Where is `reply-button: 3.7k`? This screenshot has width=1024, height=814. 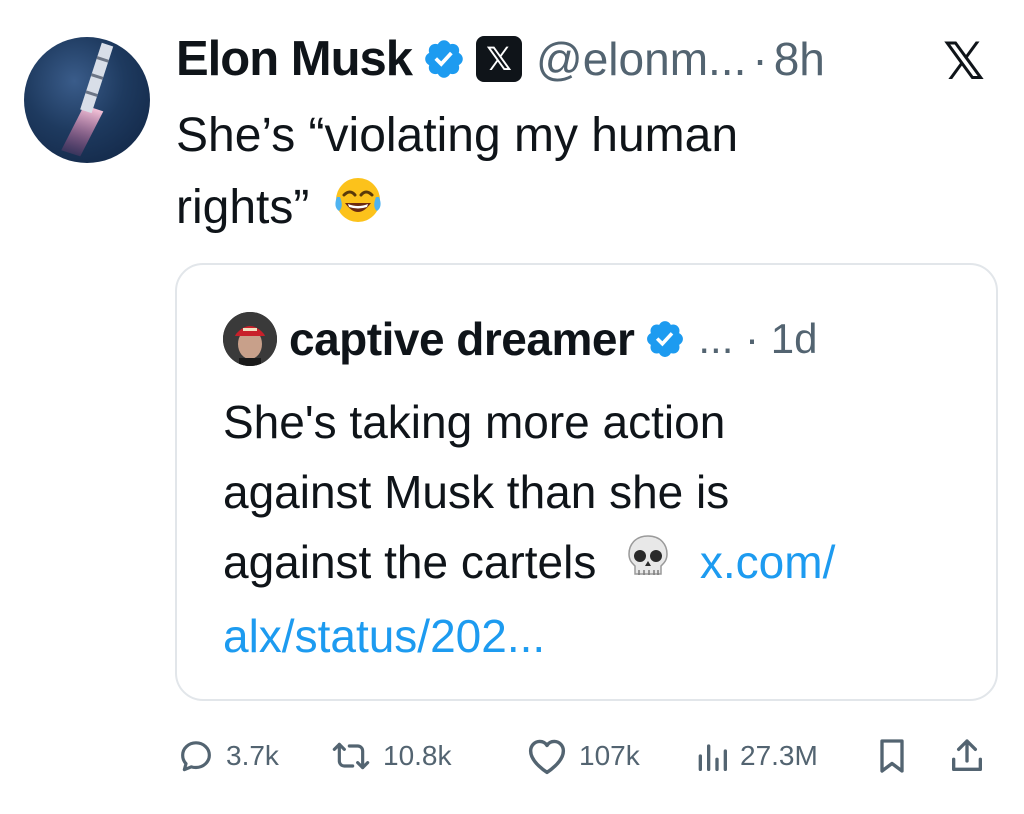 reply-button: 3.7k is located at coordinates (227, 756).